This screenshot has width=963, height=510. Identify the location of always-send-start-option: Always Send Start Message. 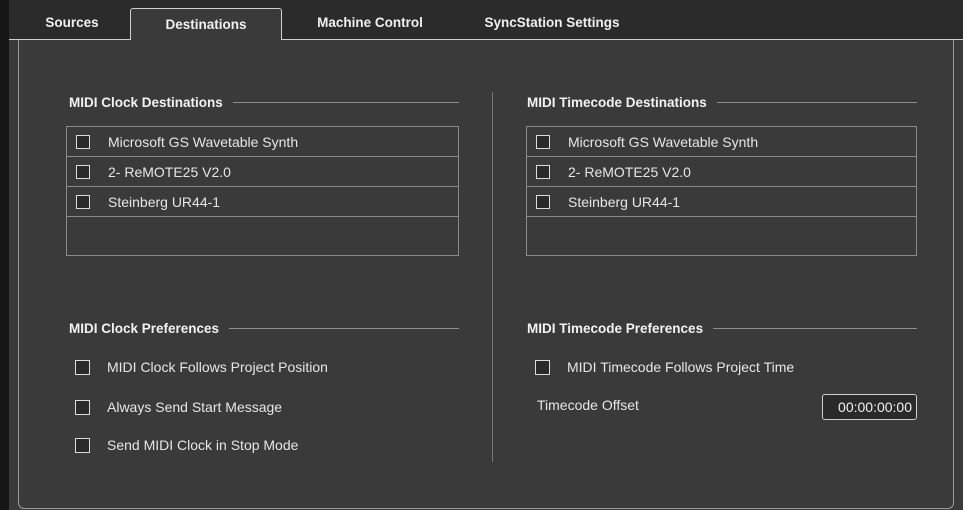
(178, 407).